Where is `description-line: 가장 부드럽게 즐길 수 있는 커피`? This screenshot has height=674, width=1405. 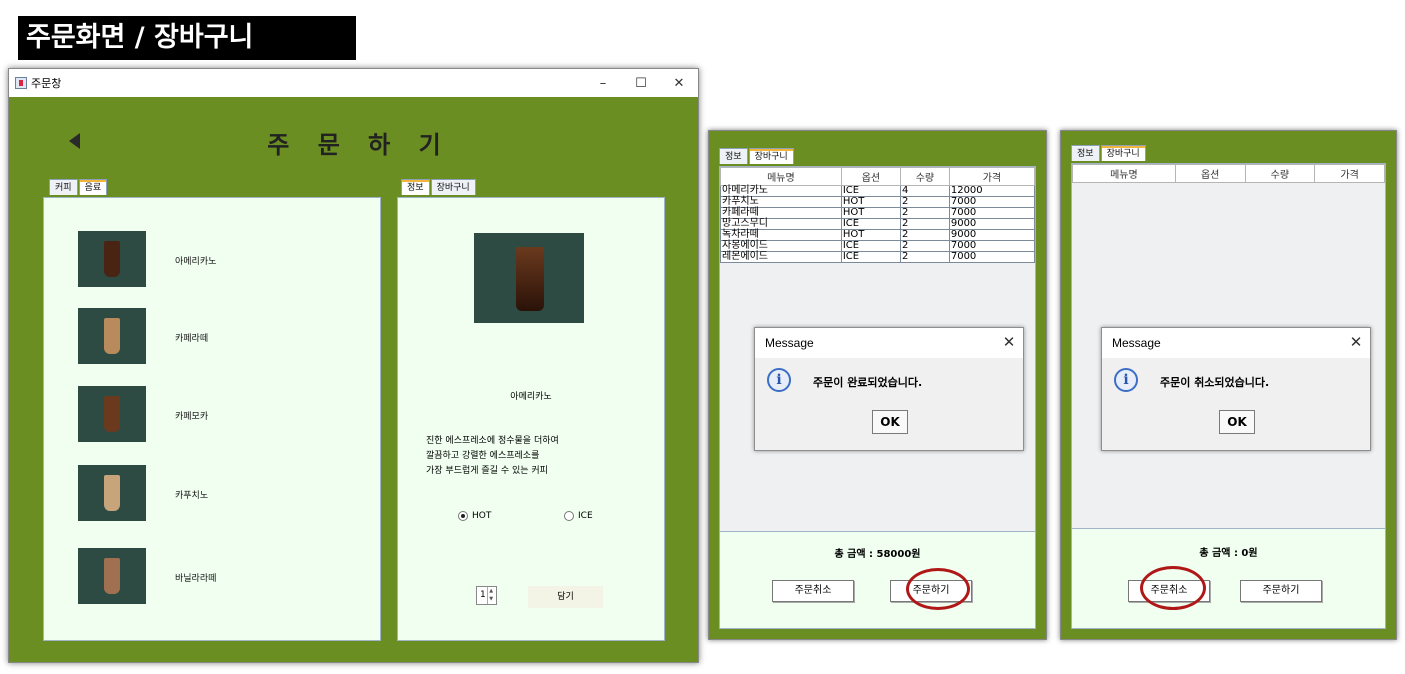
description-line: 가장 부드럽게 즐길 수 있는 커피 is located at coordinates (487, 471).